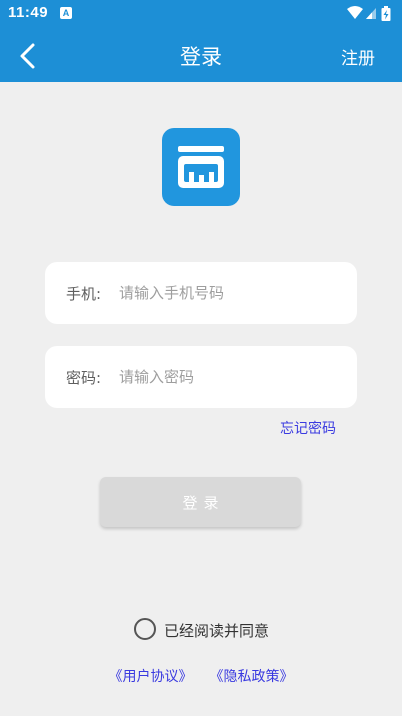 The height and width of the screenshot is (716, 402). What do you see at coordinates (66, 13) in the screenshot?
I see `notification-icon: A` at bounding box center [66, 13].